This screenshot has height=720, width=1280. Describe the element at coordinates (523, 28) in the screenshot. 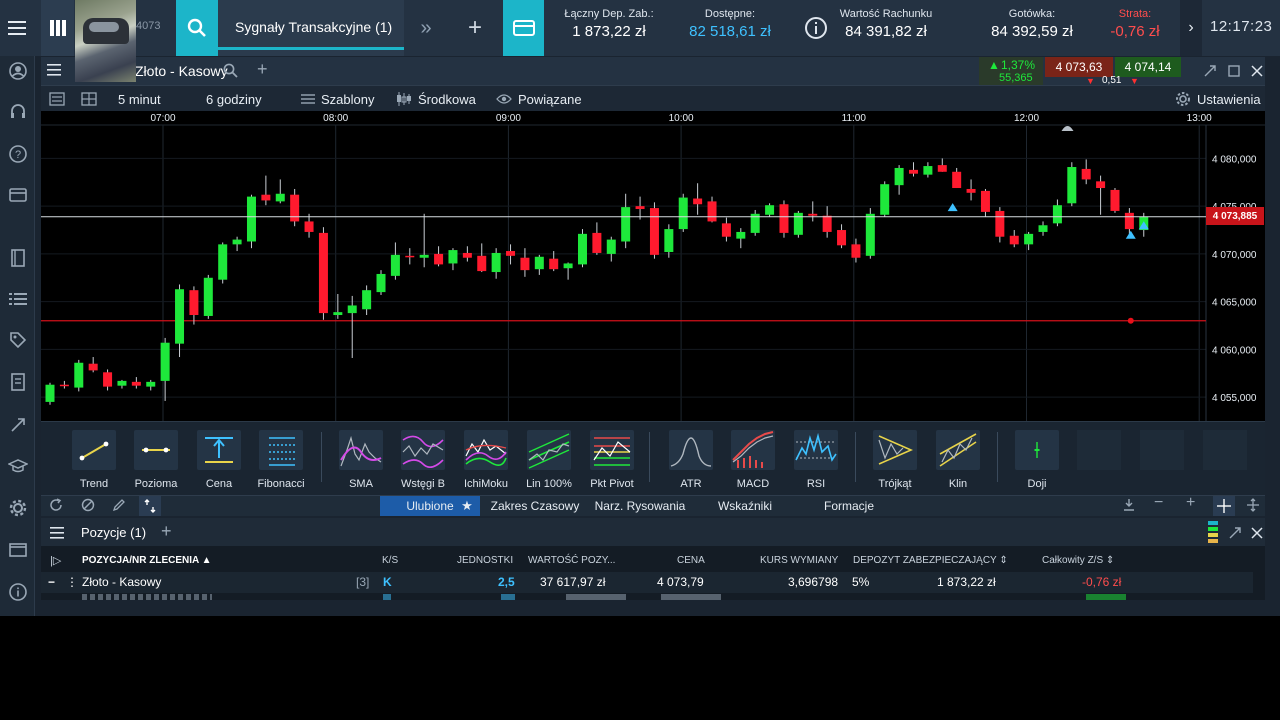

I see `wallet-button` at that location.